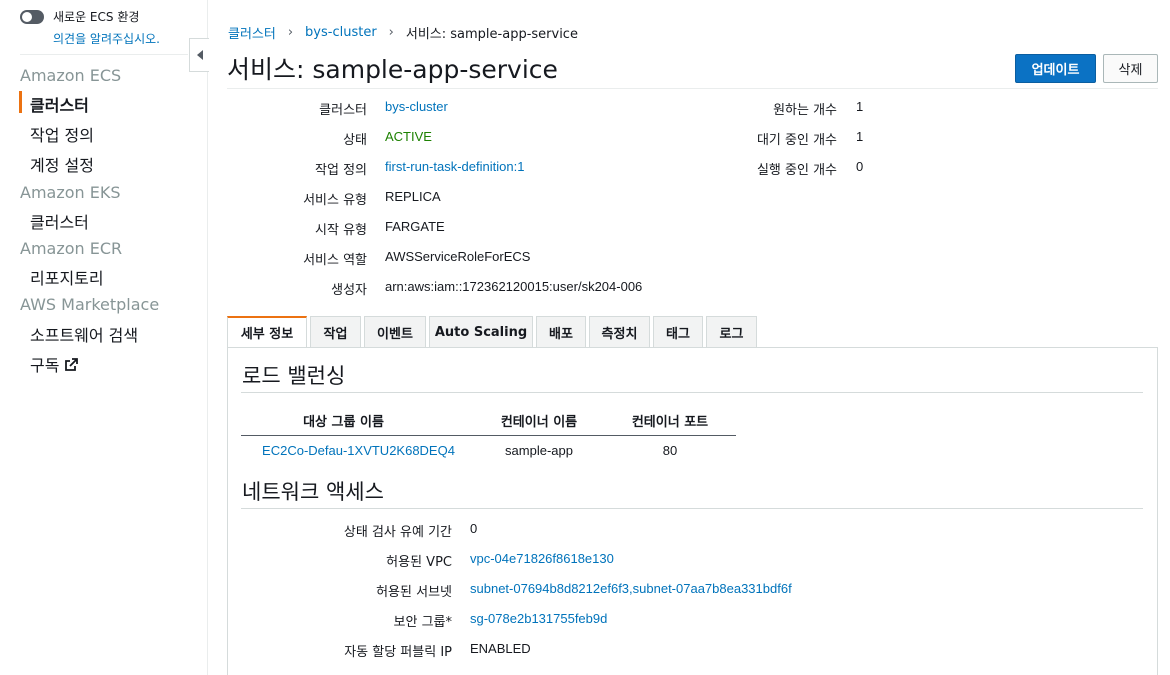 This screenshot has width=1170, height=675. I want to click on detail-value-launch-type: FARGATE, so click(415, 226).